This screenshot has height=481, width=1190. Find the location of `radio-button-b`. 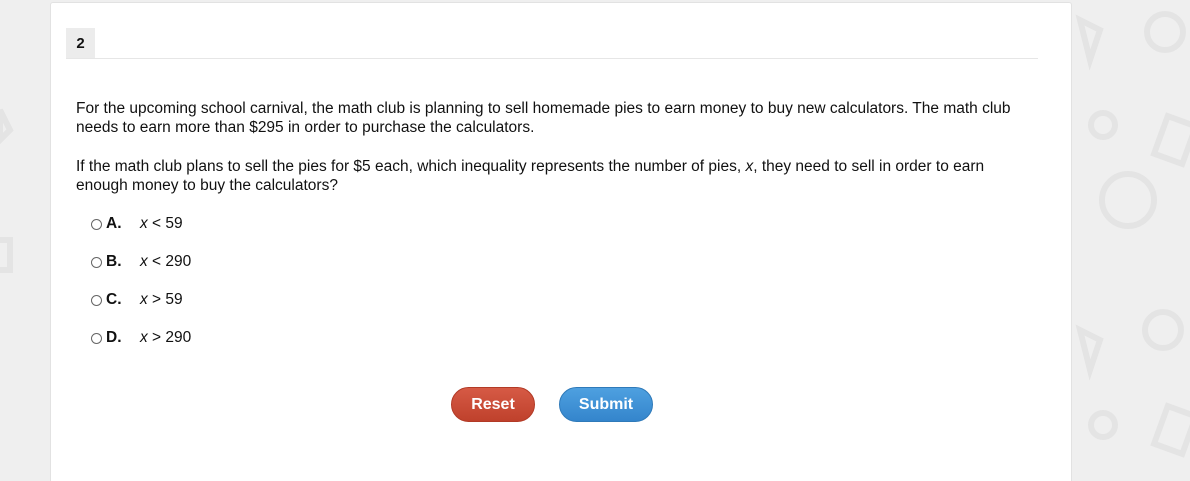

radio-button-b is located at coordinates (96, 262).